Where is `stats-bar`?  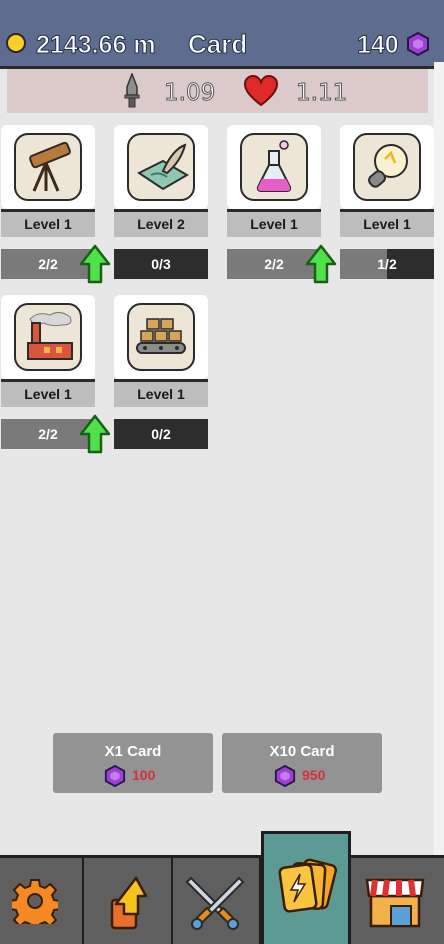
stats-bar is located at coordinates (217, 91).